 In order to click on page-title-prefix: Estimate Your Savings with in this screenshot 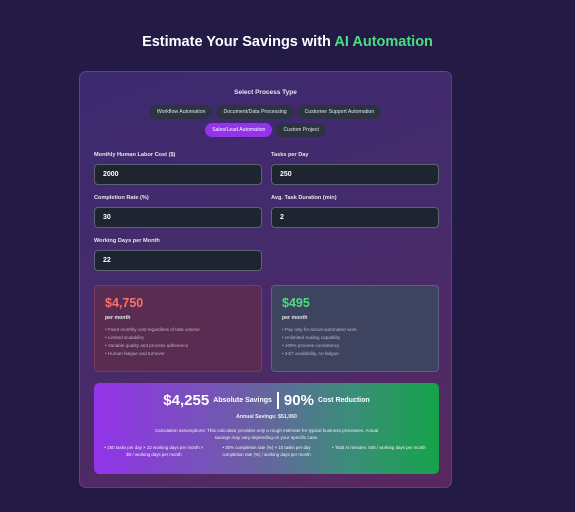, I will do `click(238, 42)`.